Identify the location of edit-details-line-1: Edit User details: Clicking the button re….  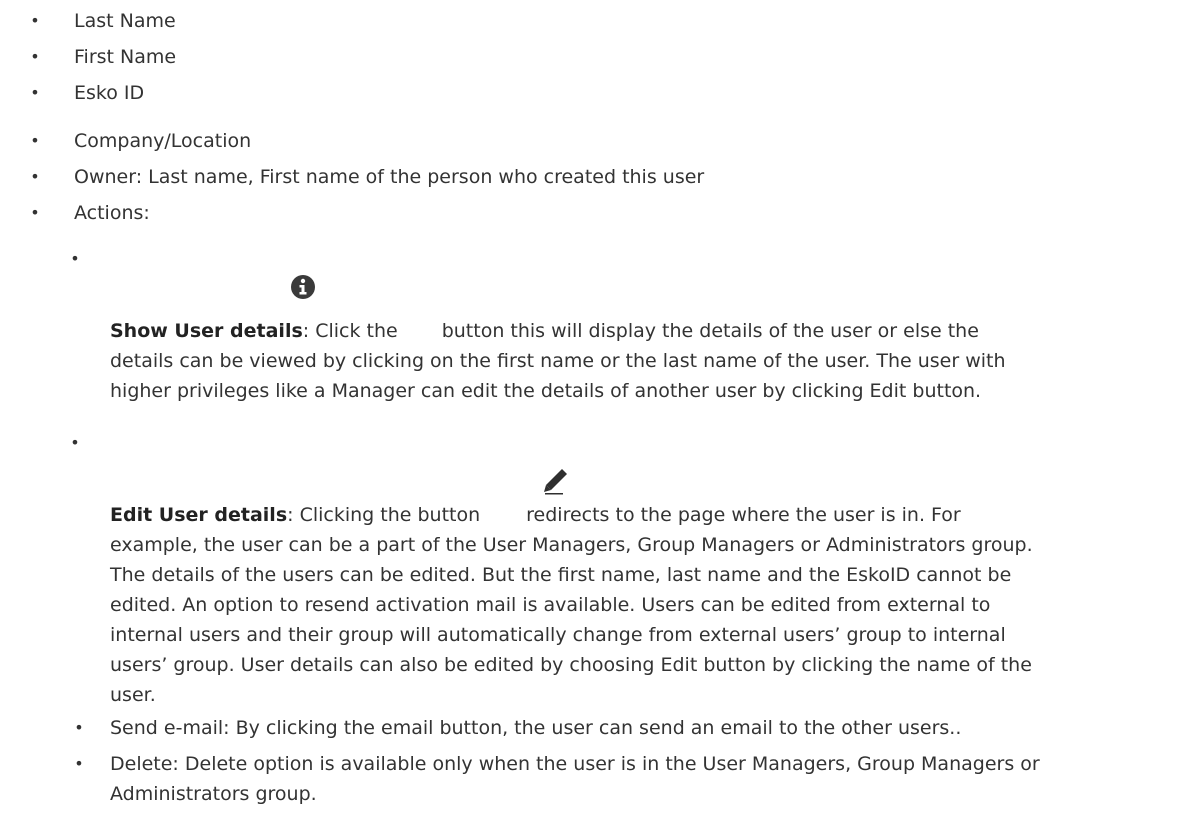
(535, 515).